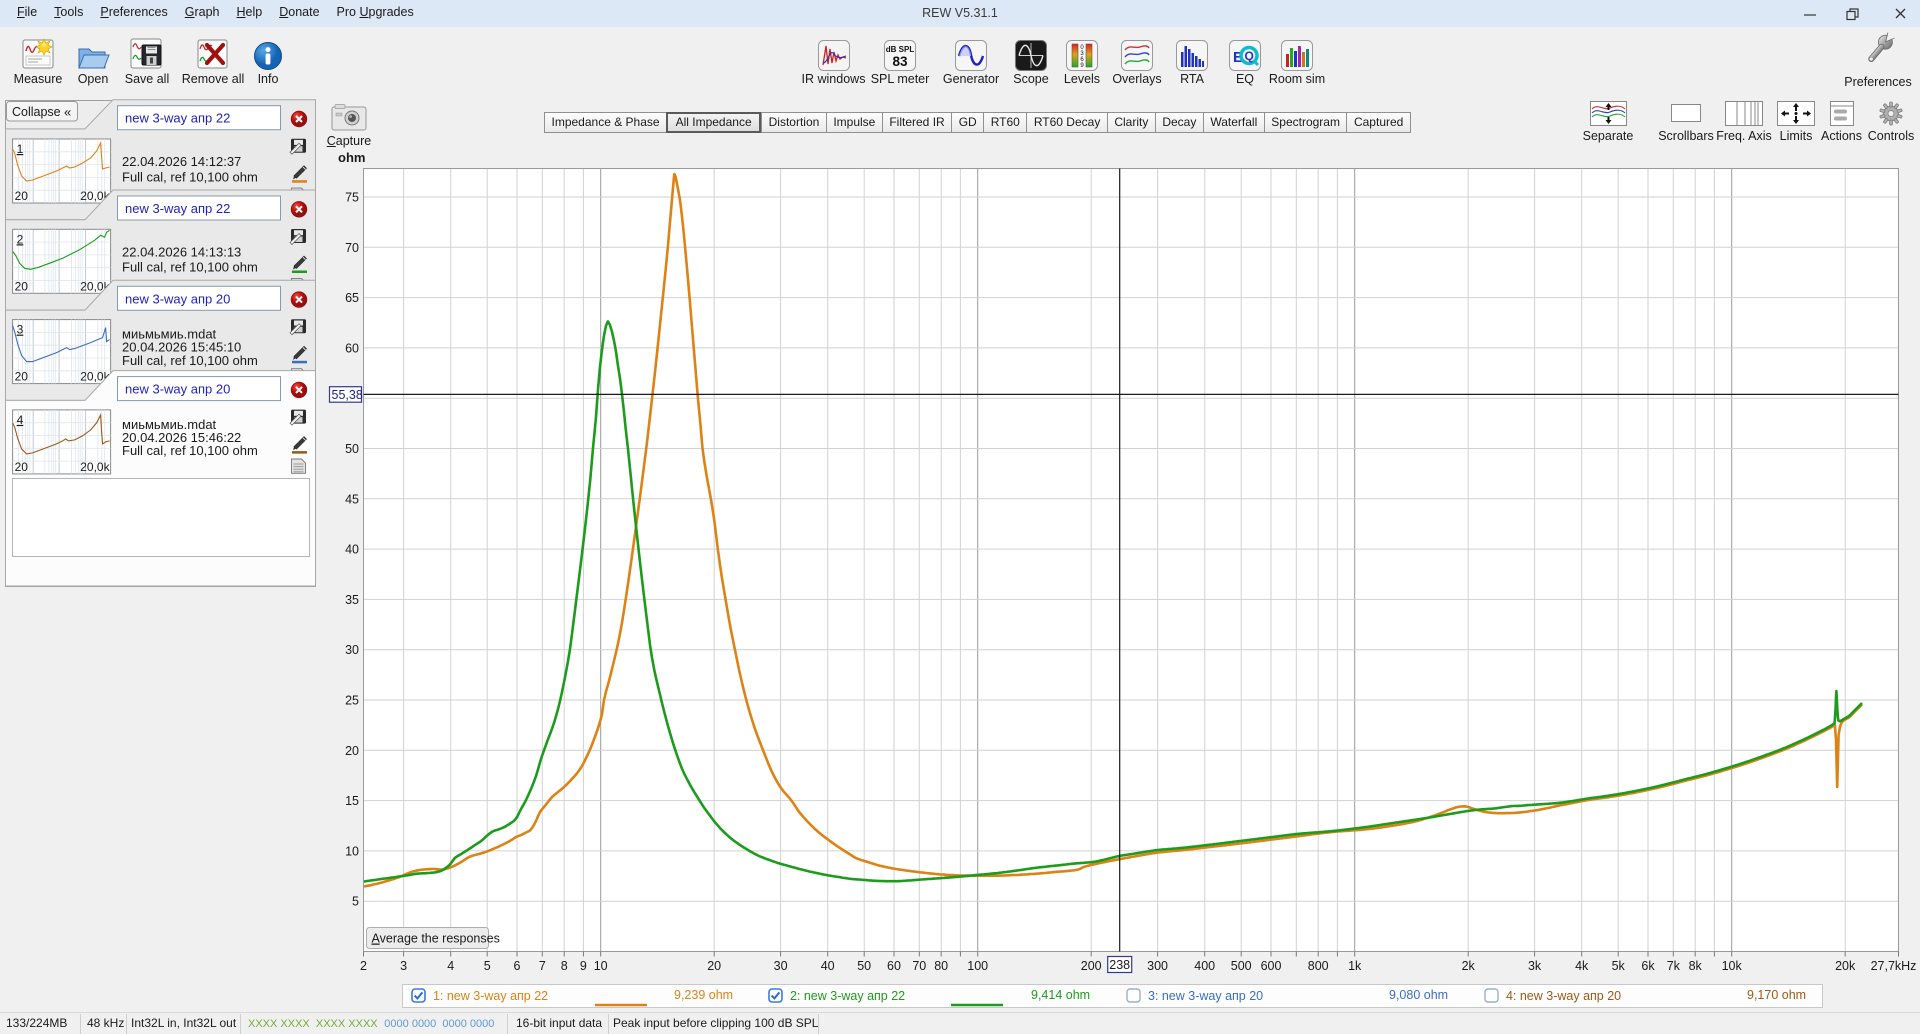 The image size is (1920, 1034). I want to click on svg-text: 100, so click(977, 966).